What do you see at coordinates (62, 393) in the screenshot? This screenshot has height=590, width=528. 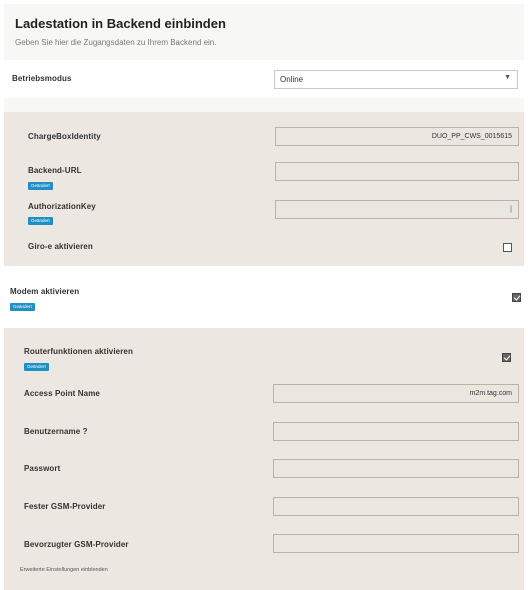 I see `apn-label: Access Point Name` at bounding box center [62, 393].